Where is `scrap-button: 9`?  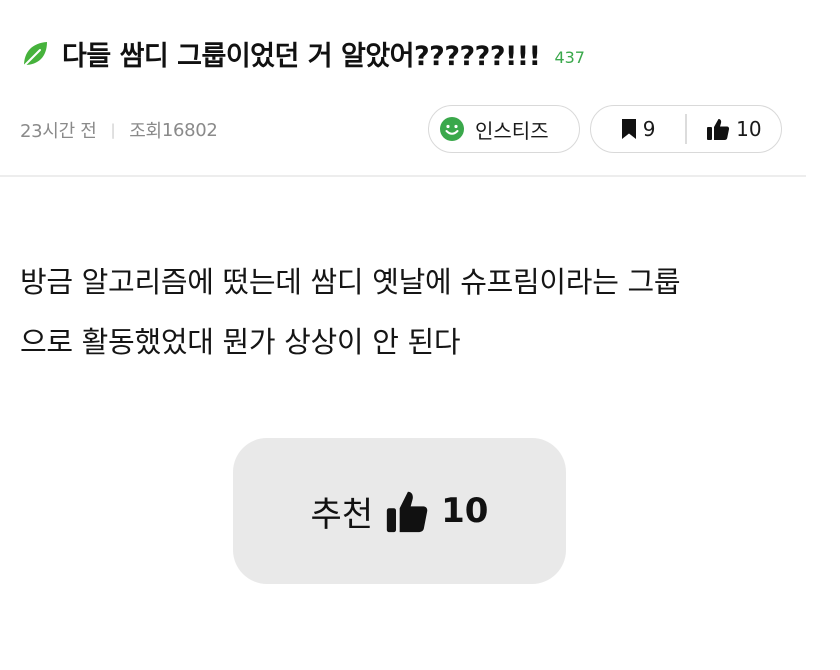 scrap-button: 9 is located at coordinates (638, 129).